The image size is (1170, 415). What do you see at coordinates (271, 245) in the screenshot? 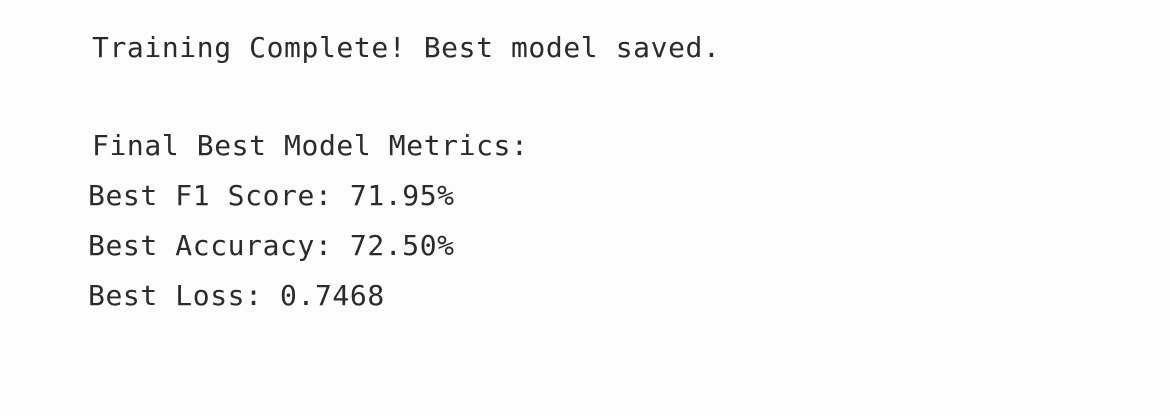
I see `metric-accuracy: Best Accuracy: 72.50%` at bounding box center [271, 245].